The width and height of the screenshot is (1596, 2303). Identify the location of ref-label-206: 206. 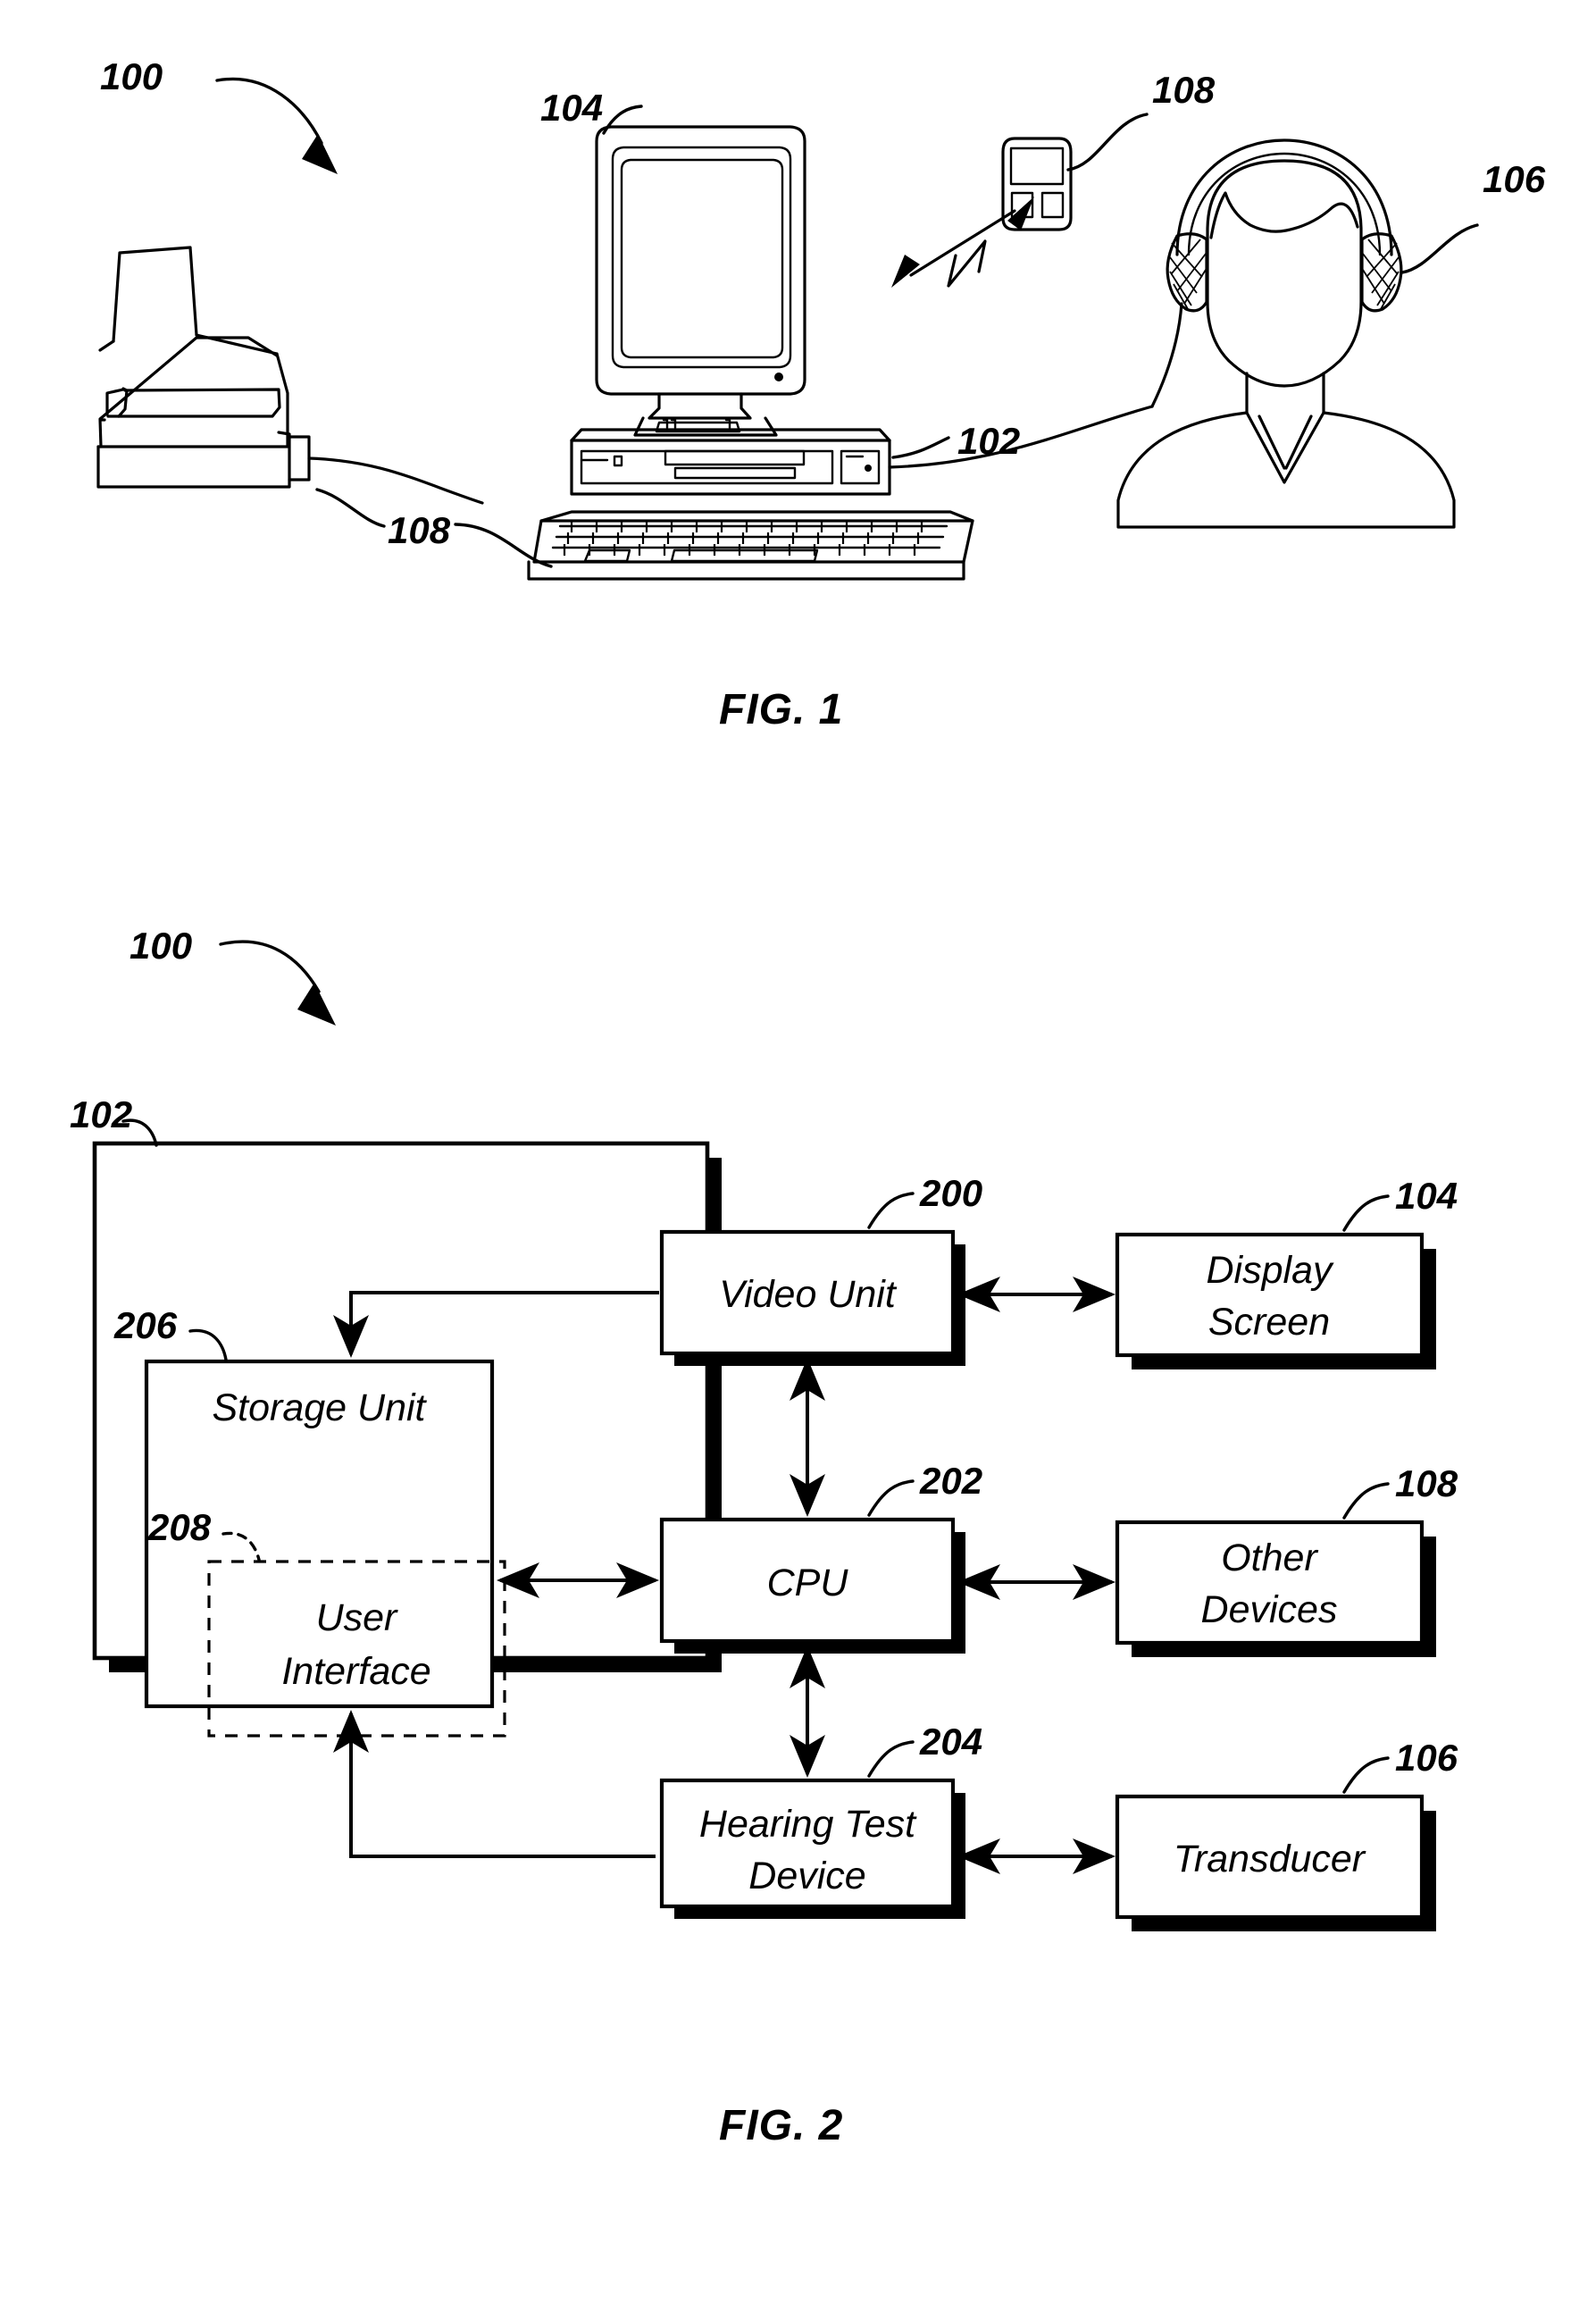
(145, 1325).